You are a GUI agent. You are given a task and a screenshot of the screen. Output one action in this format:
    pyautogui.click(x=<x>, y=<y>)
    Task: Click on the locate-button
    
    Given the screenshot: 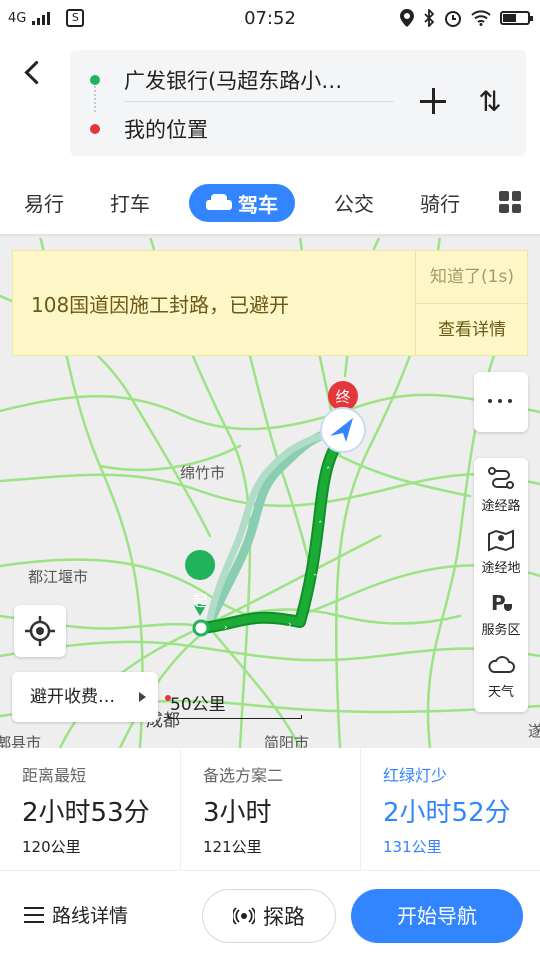 What is the action you would take?
    pyautogui.click(x=40, y=631)
    